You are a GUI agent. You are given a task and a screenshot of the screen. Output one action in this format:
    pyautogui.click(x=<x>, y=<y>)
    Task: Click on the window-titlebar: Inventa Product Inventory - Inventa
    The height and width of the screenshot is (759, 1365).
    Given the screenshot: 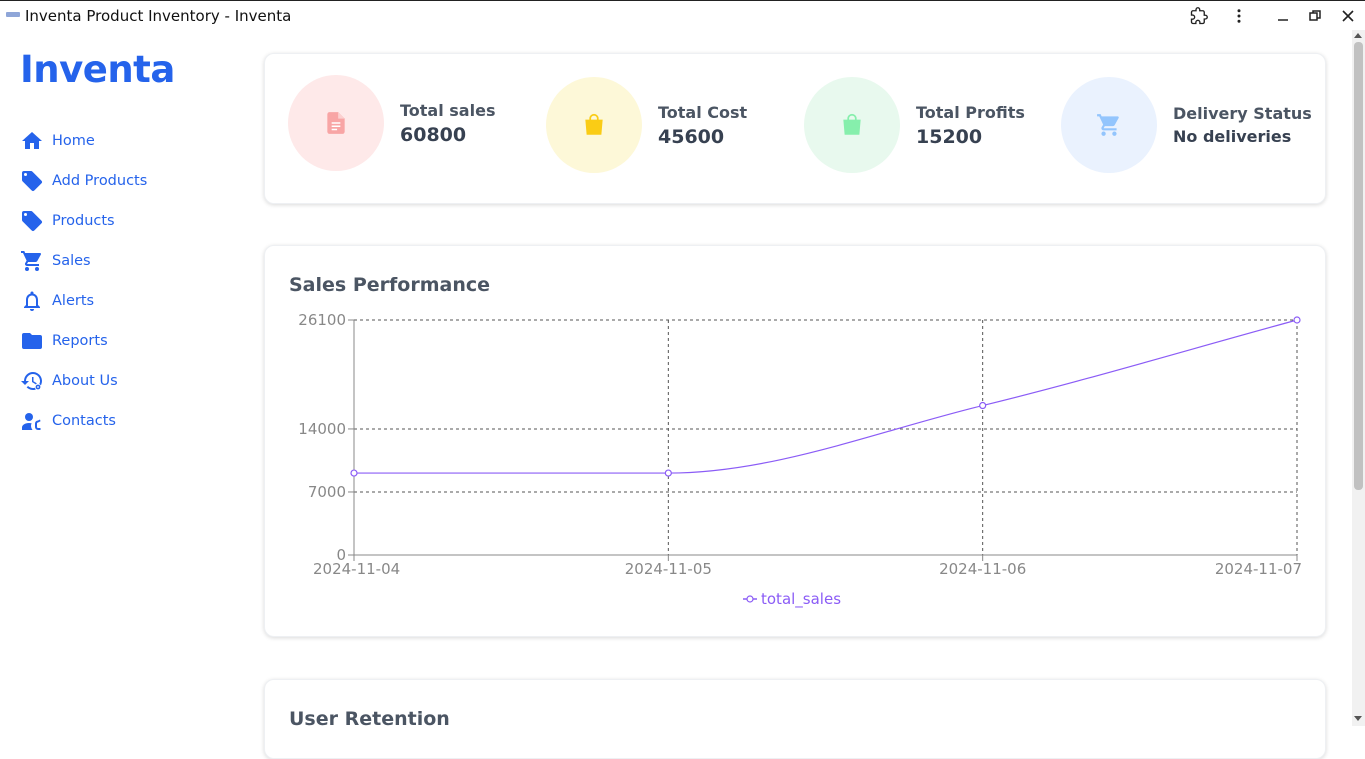 What is the action you would take?
    pyautogui.click(x=682, y=15)
    